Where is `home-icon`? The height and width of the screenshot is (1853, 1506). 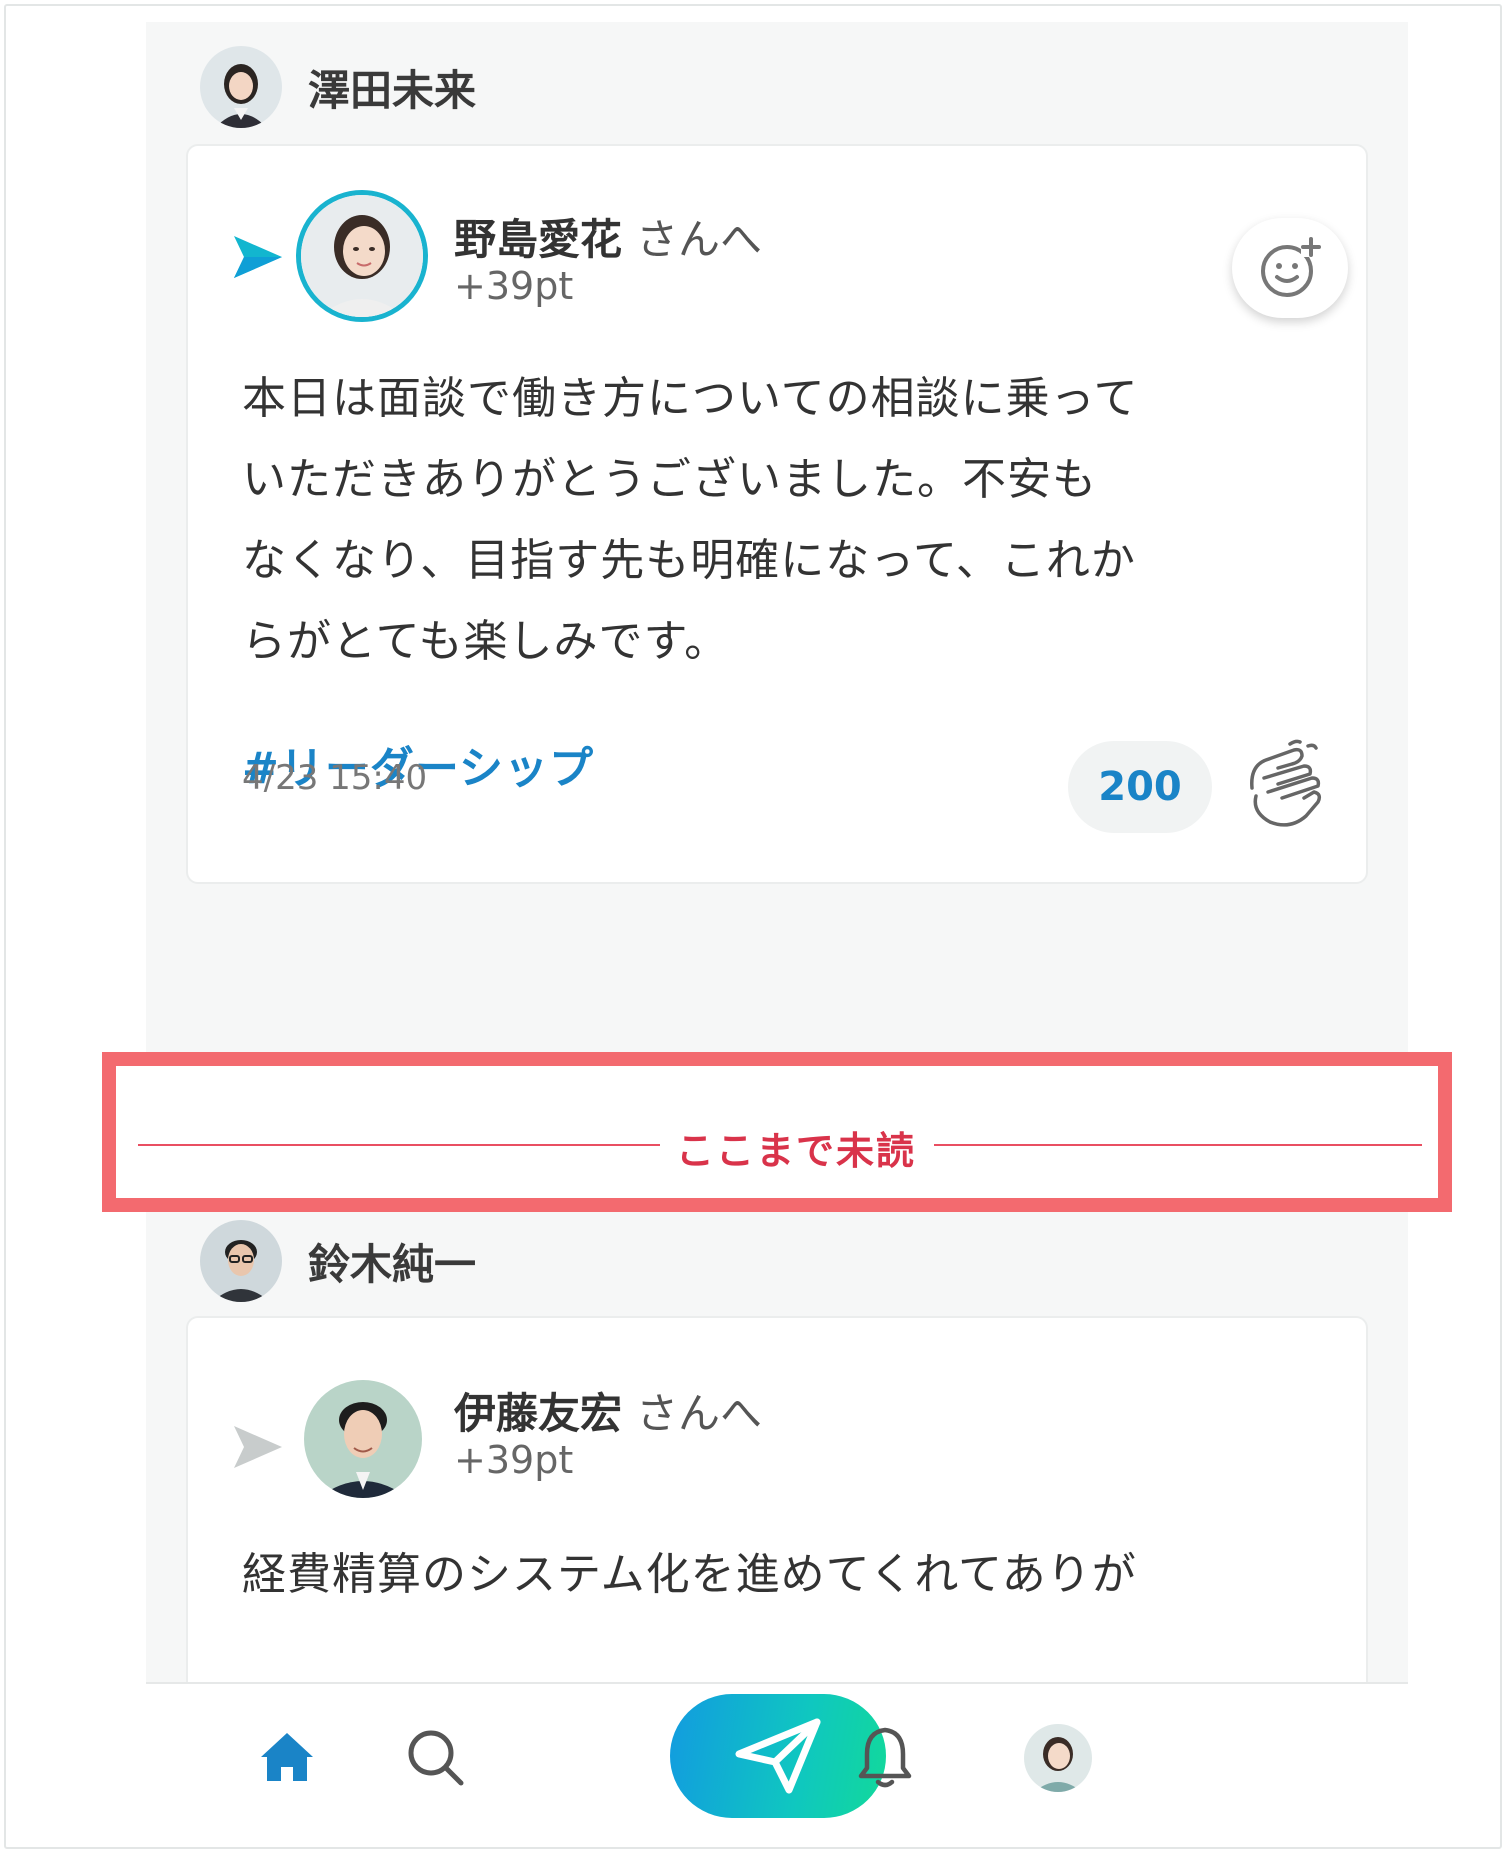 home-icon is located at coordinates (287, 1757).